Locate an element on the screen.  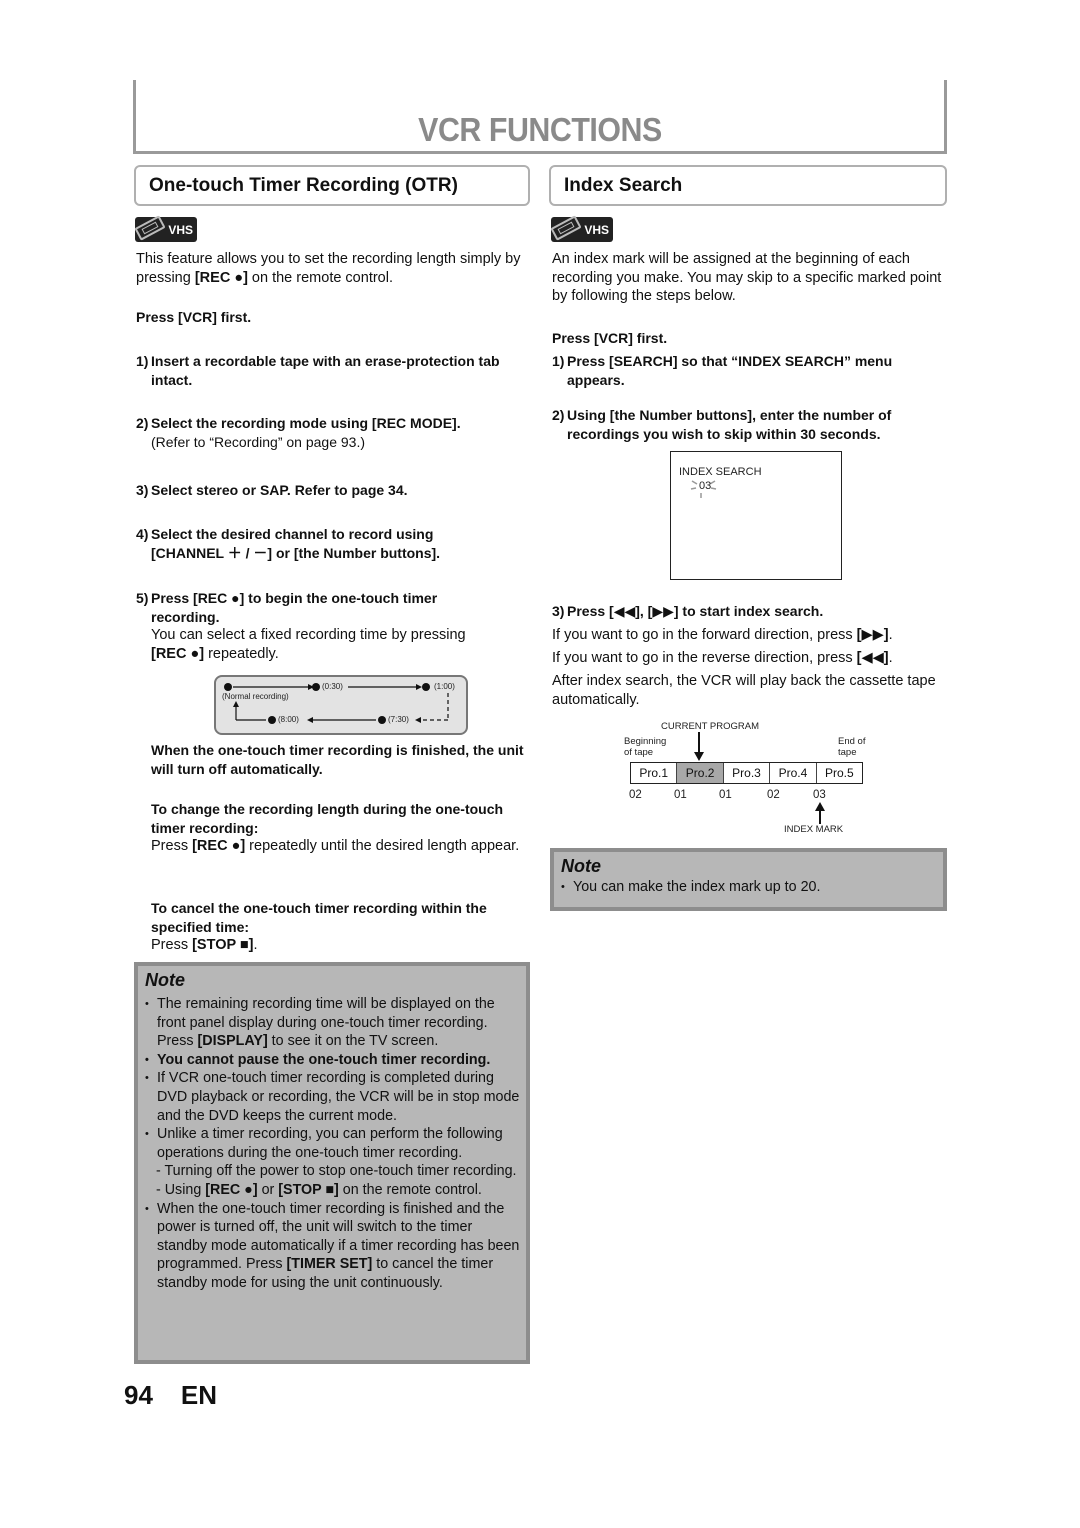
program-cell: Pro.4 is located at coordinates (793, 773).